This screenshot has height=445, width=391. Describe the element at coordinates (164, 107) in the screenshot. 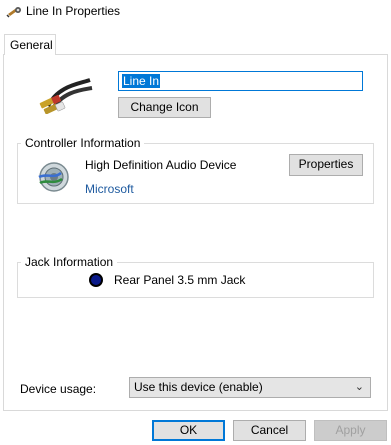

I see `change-icon-button: Change Icon` at that location.